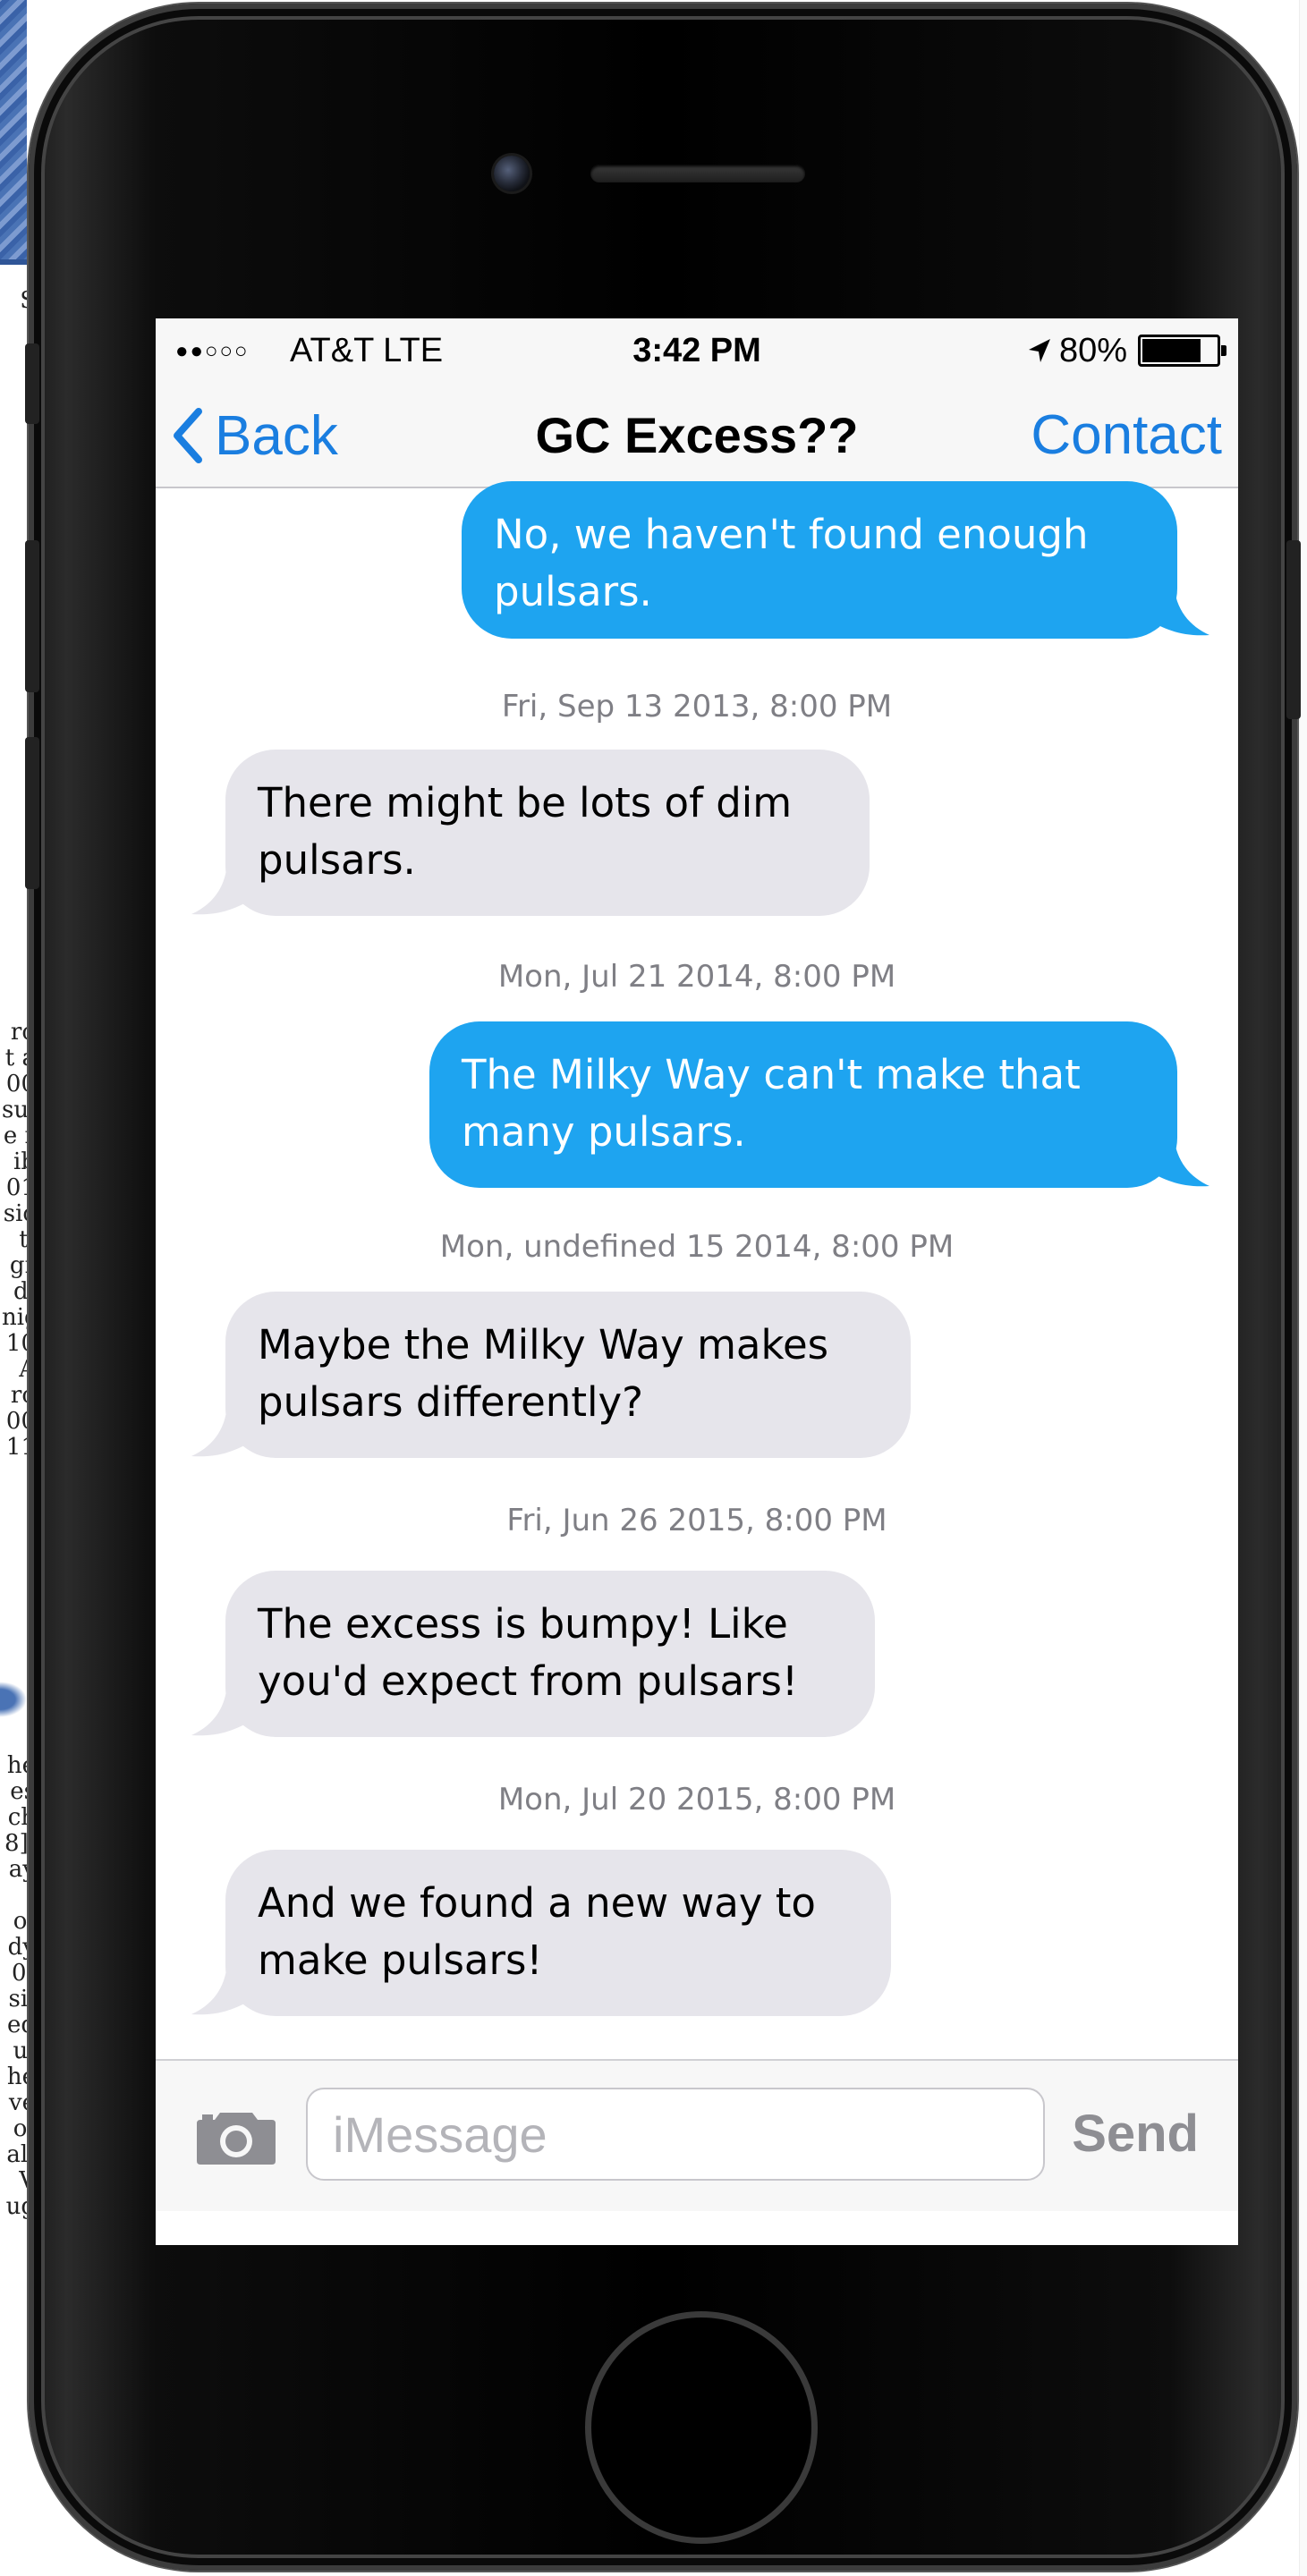 Image resolution: width=1307 pixels, height=2576 pixels. I want to click on front-camera, so click(512, 173).